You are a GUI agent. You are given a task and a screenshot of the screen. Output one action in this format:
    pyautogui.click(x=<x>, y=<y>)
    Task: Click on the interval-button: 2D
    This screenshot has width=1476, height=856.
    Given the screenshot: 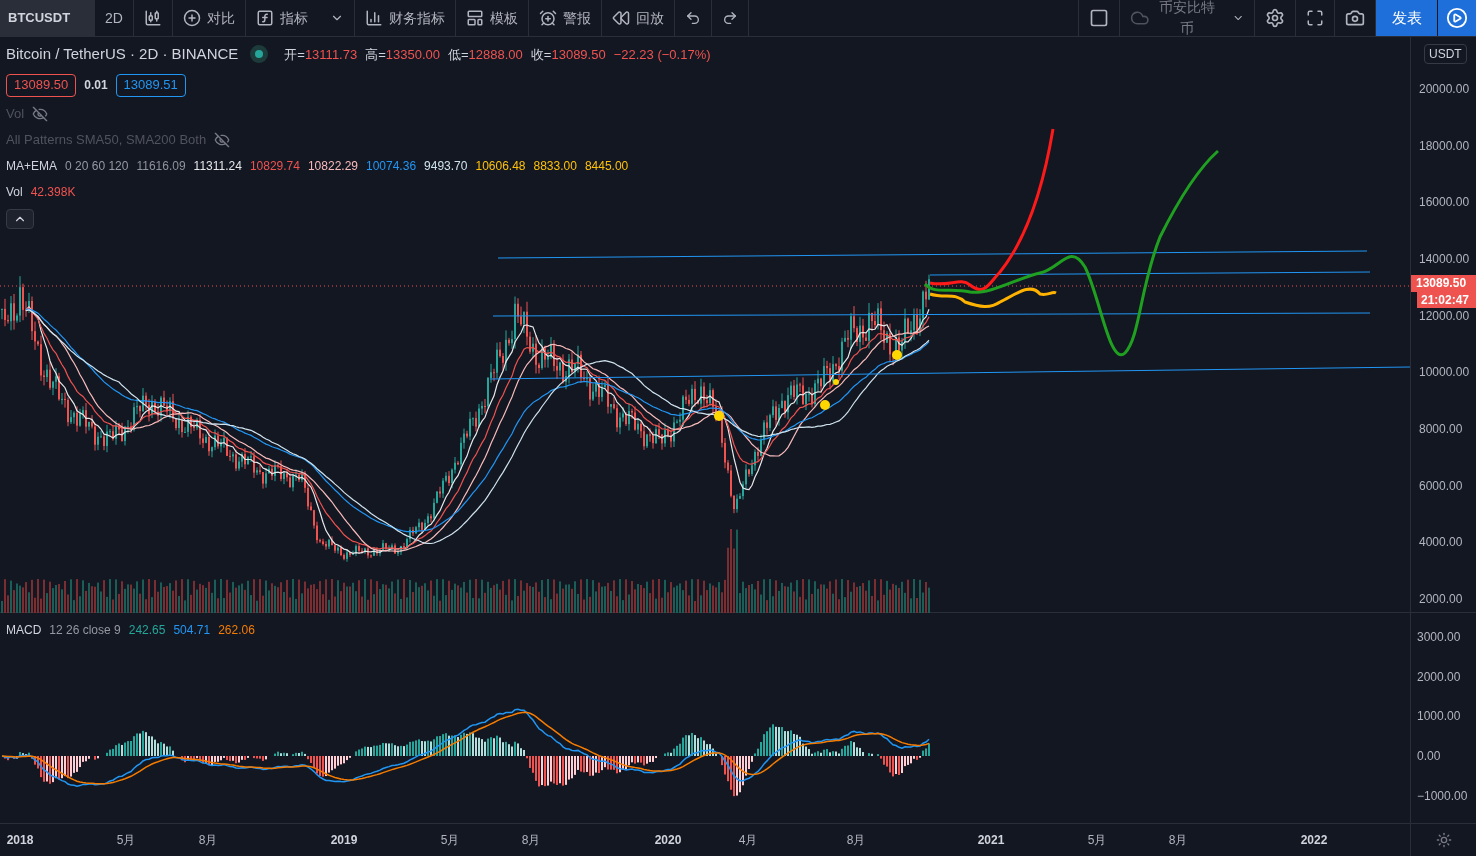 What is the action you would take?
    pyautogui.click(x=114, y=18)
    